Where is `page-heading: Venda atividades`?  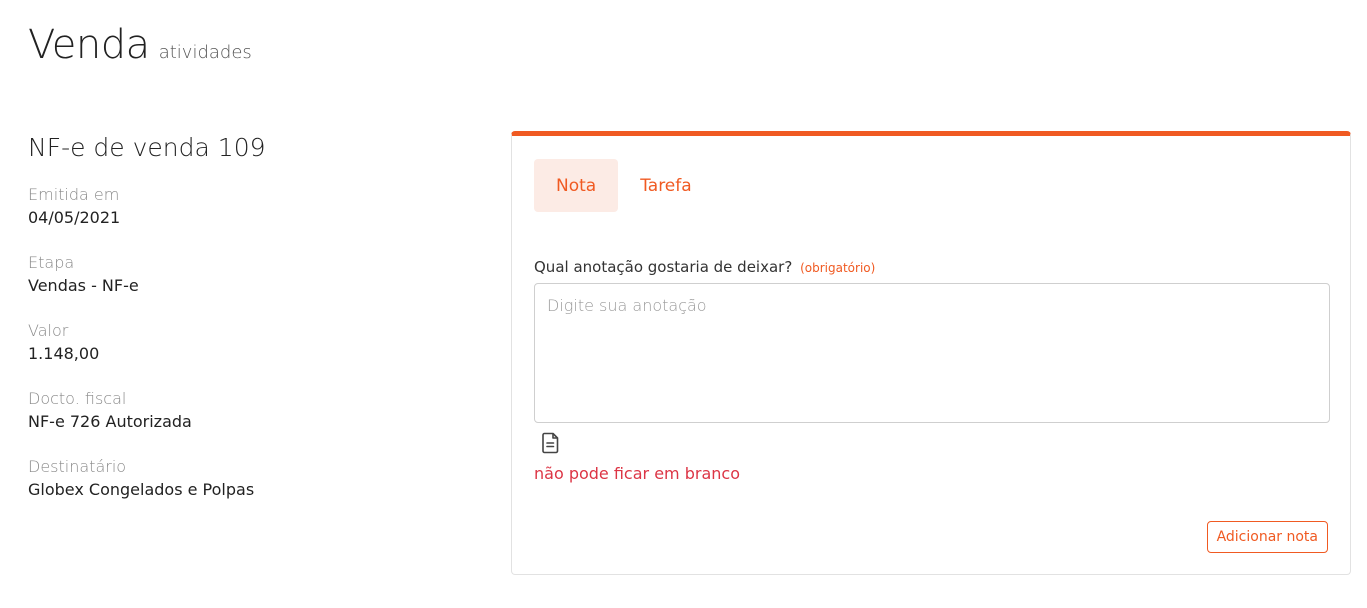
page-heading: Venda atividades is located at coordinates (140, 45).